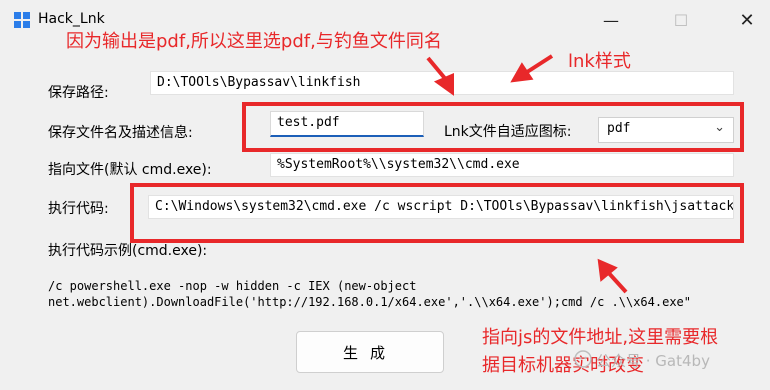 The width and height of the screenshot is (770, 390). Describe the element at coordinates (681, 20) in the screenshot. I see `maximize-button: ☐` at that location.